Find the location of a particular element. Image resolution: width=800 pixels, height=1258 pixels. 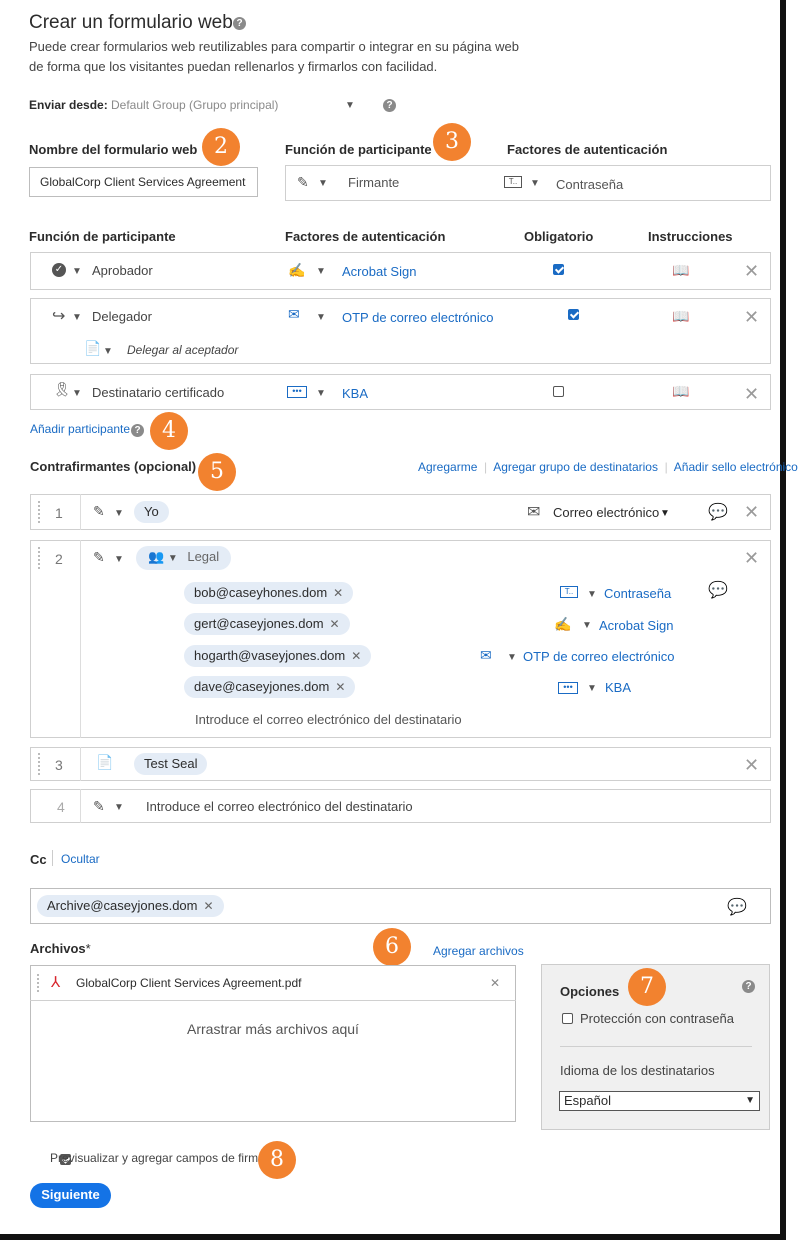

participant-auth: OTP de correo electrónico is located at coordinates (418, 317).